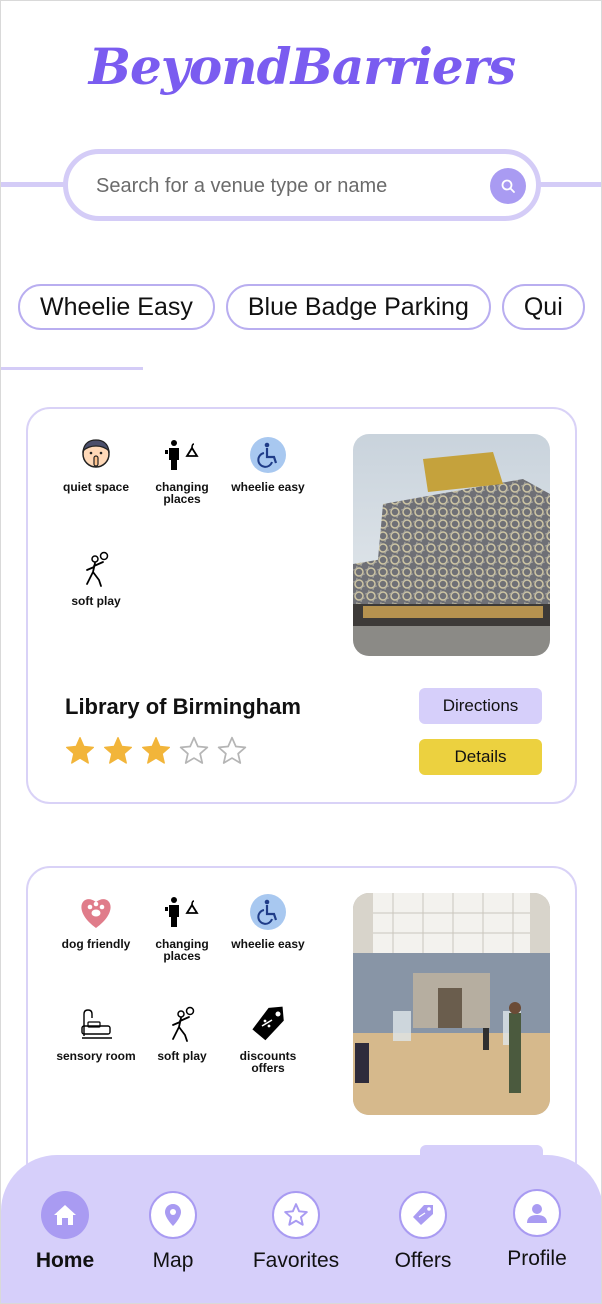 The image size is (602, 1304). Describe the element at coordinates (34, 184) in the screenshot. I see `search-decor-line-left` at that location.